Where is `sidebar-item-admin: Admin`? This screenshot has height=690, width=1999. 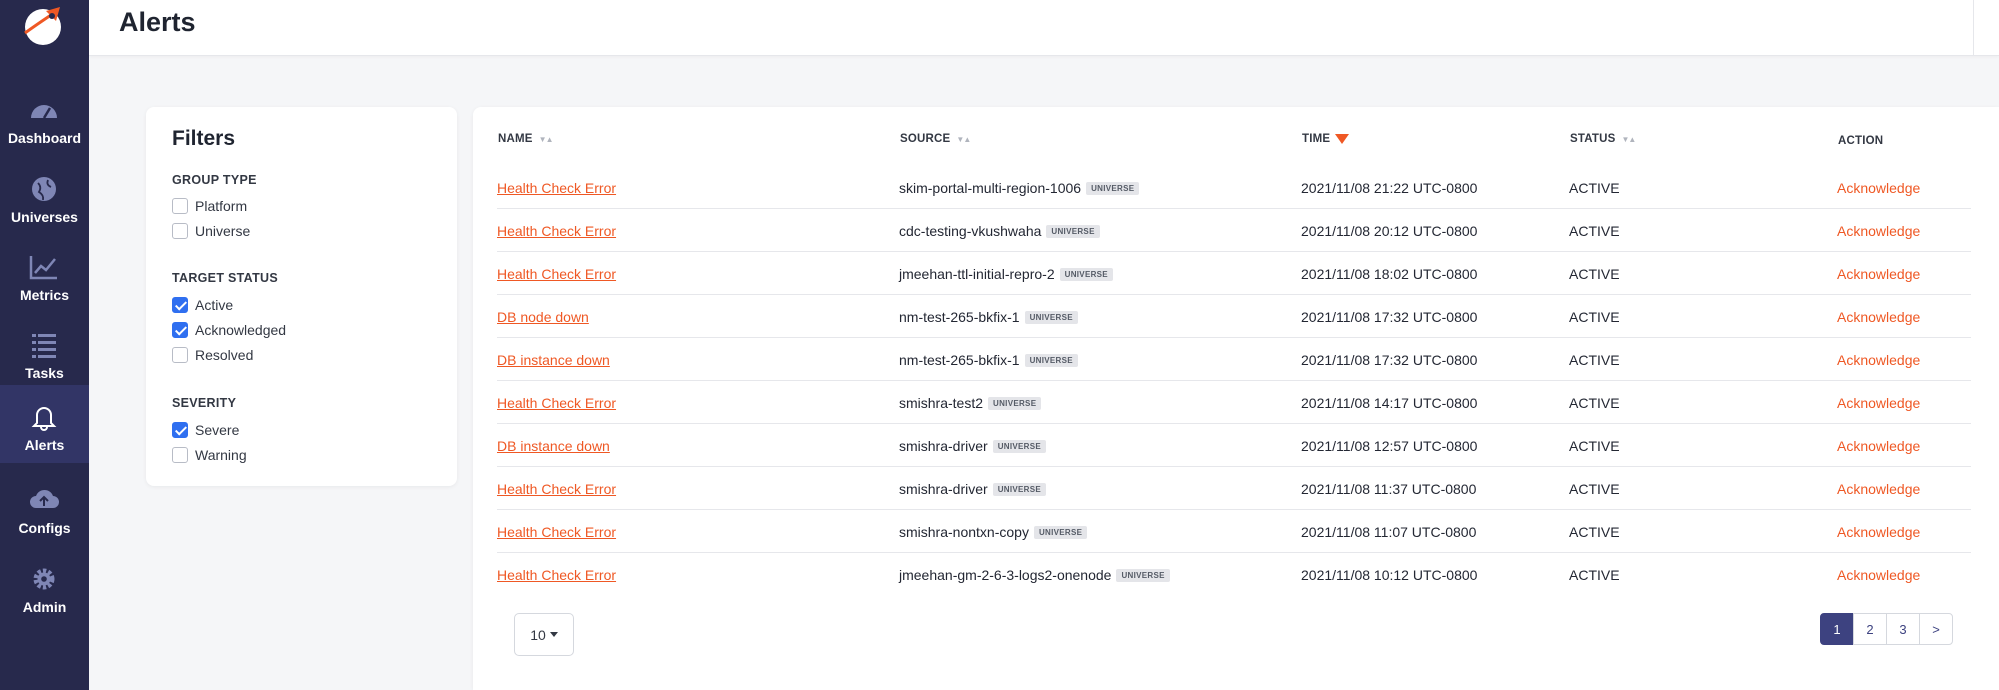 sidebar-item-admin: Admin is located at coordinates (44, 586).